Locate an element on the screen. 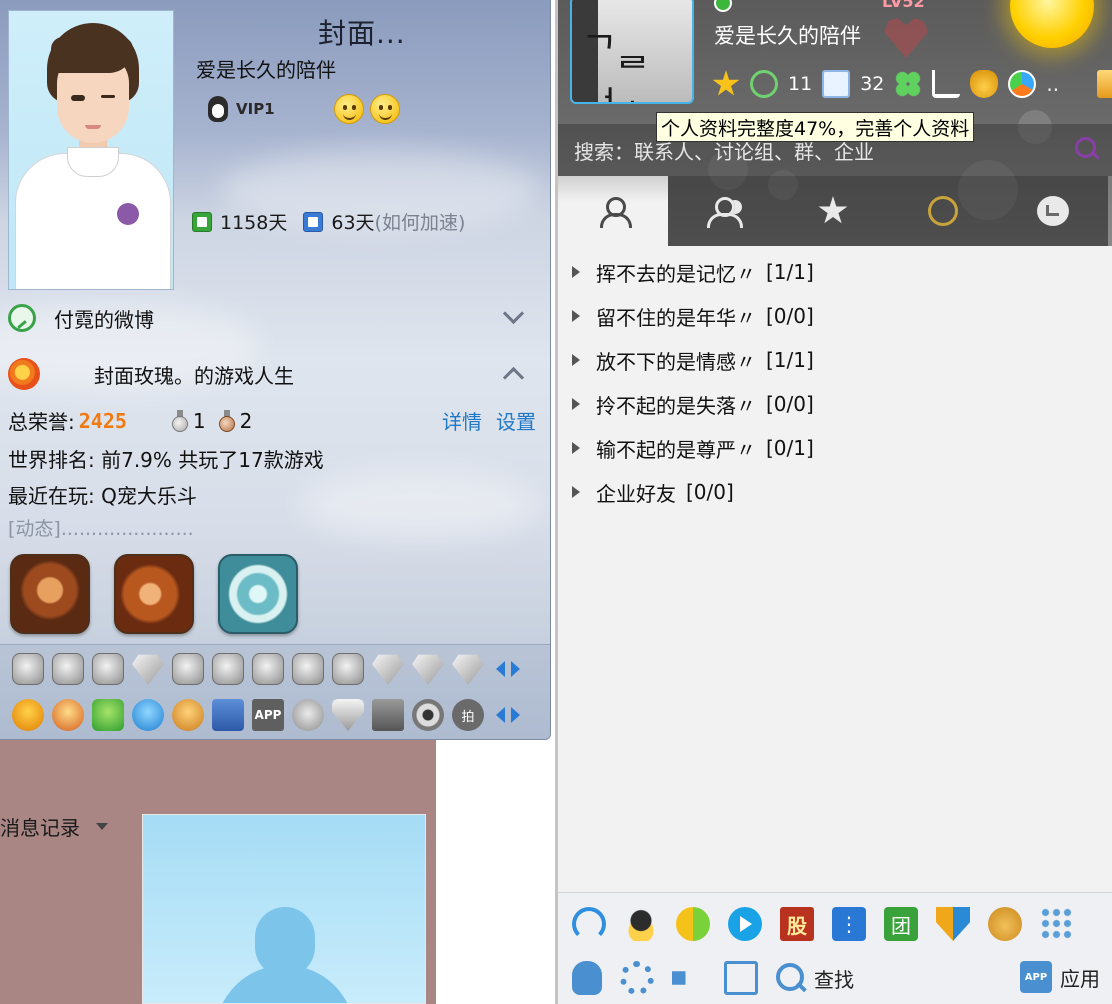 This screenshot has height=1004, width=1112. group-buy-icon: 团 is located at coordinates (901, 924).